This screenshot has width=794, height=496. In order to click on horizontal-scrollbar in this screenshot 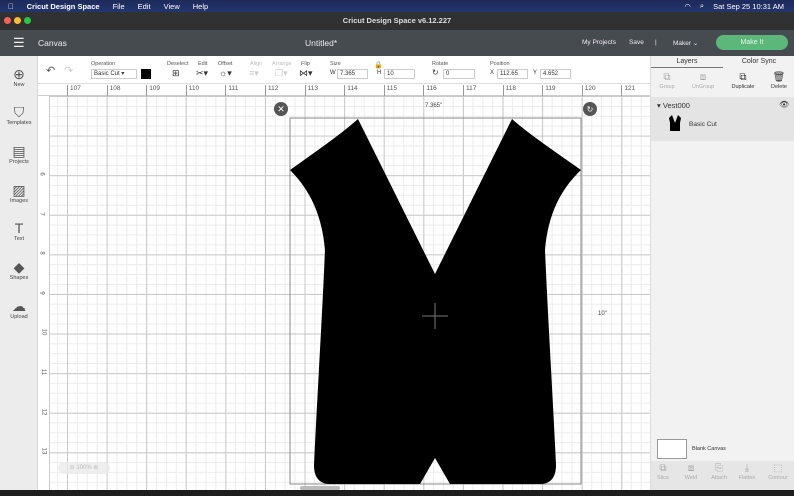, I will do `click(320, 488)`.